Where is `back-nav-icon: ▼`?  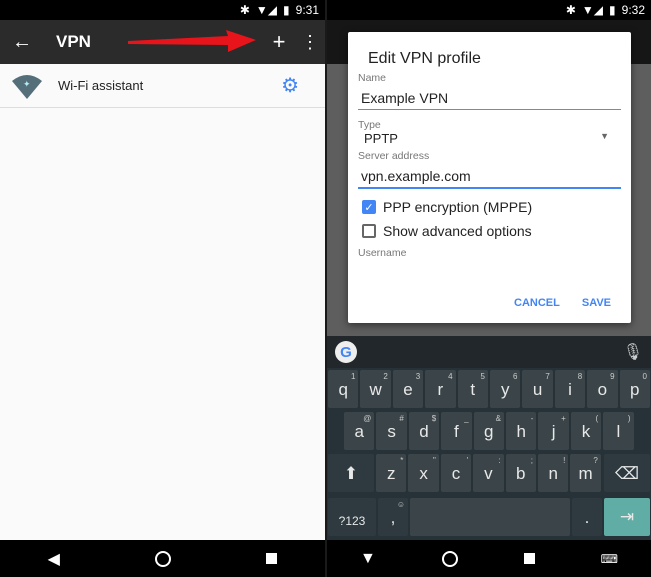
back-nav-icon: ▼ is located at coordinates (368, 559).